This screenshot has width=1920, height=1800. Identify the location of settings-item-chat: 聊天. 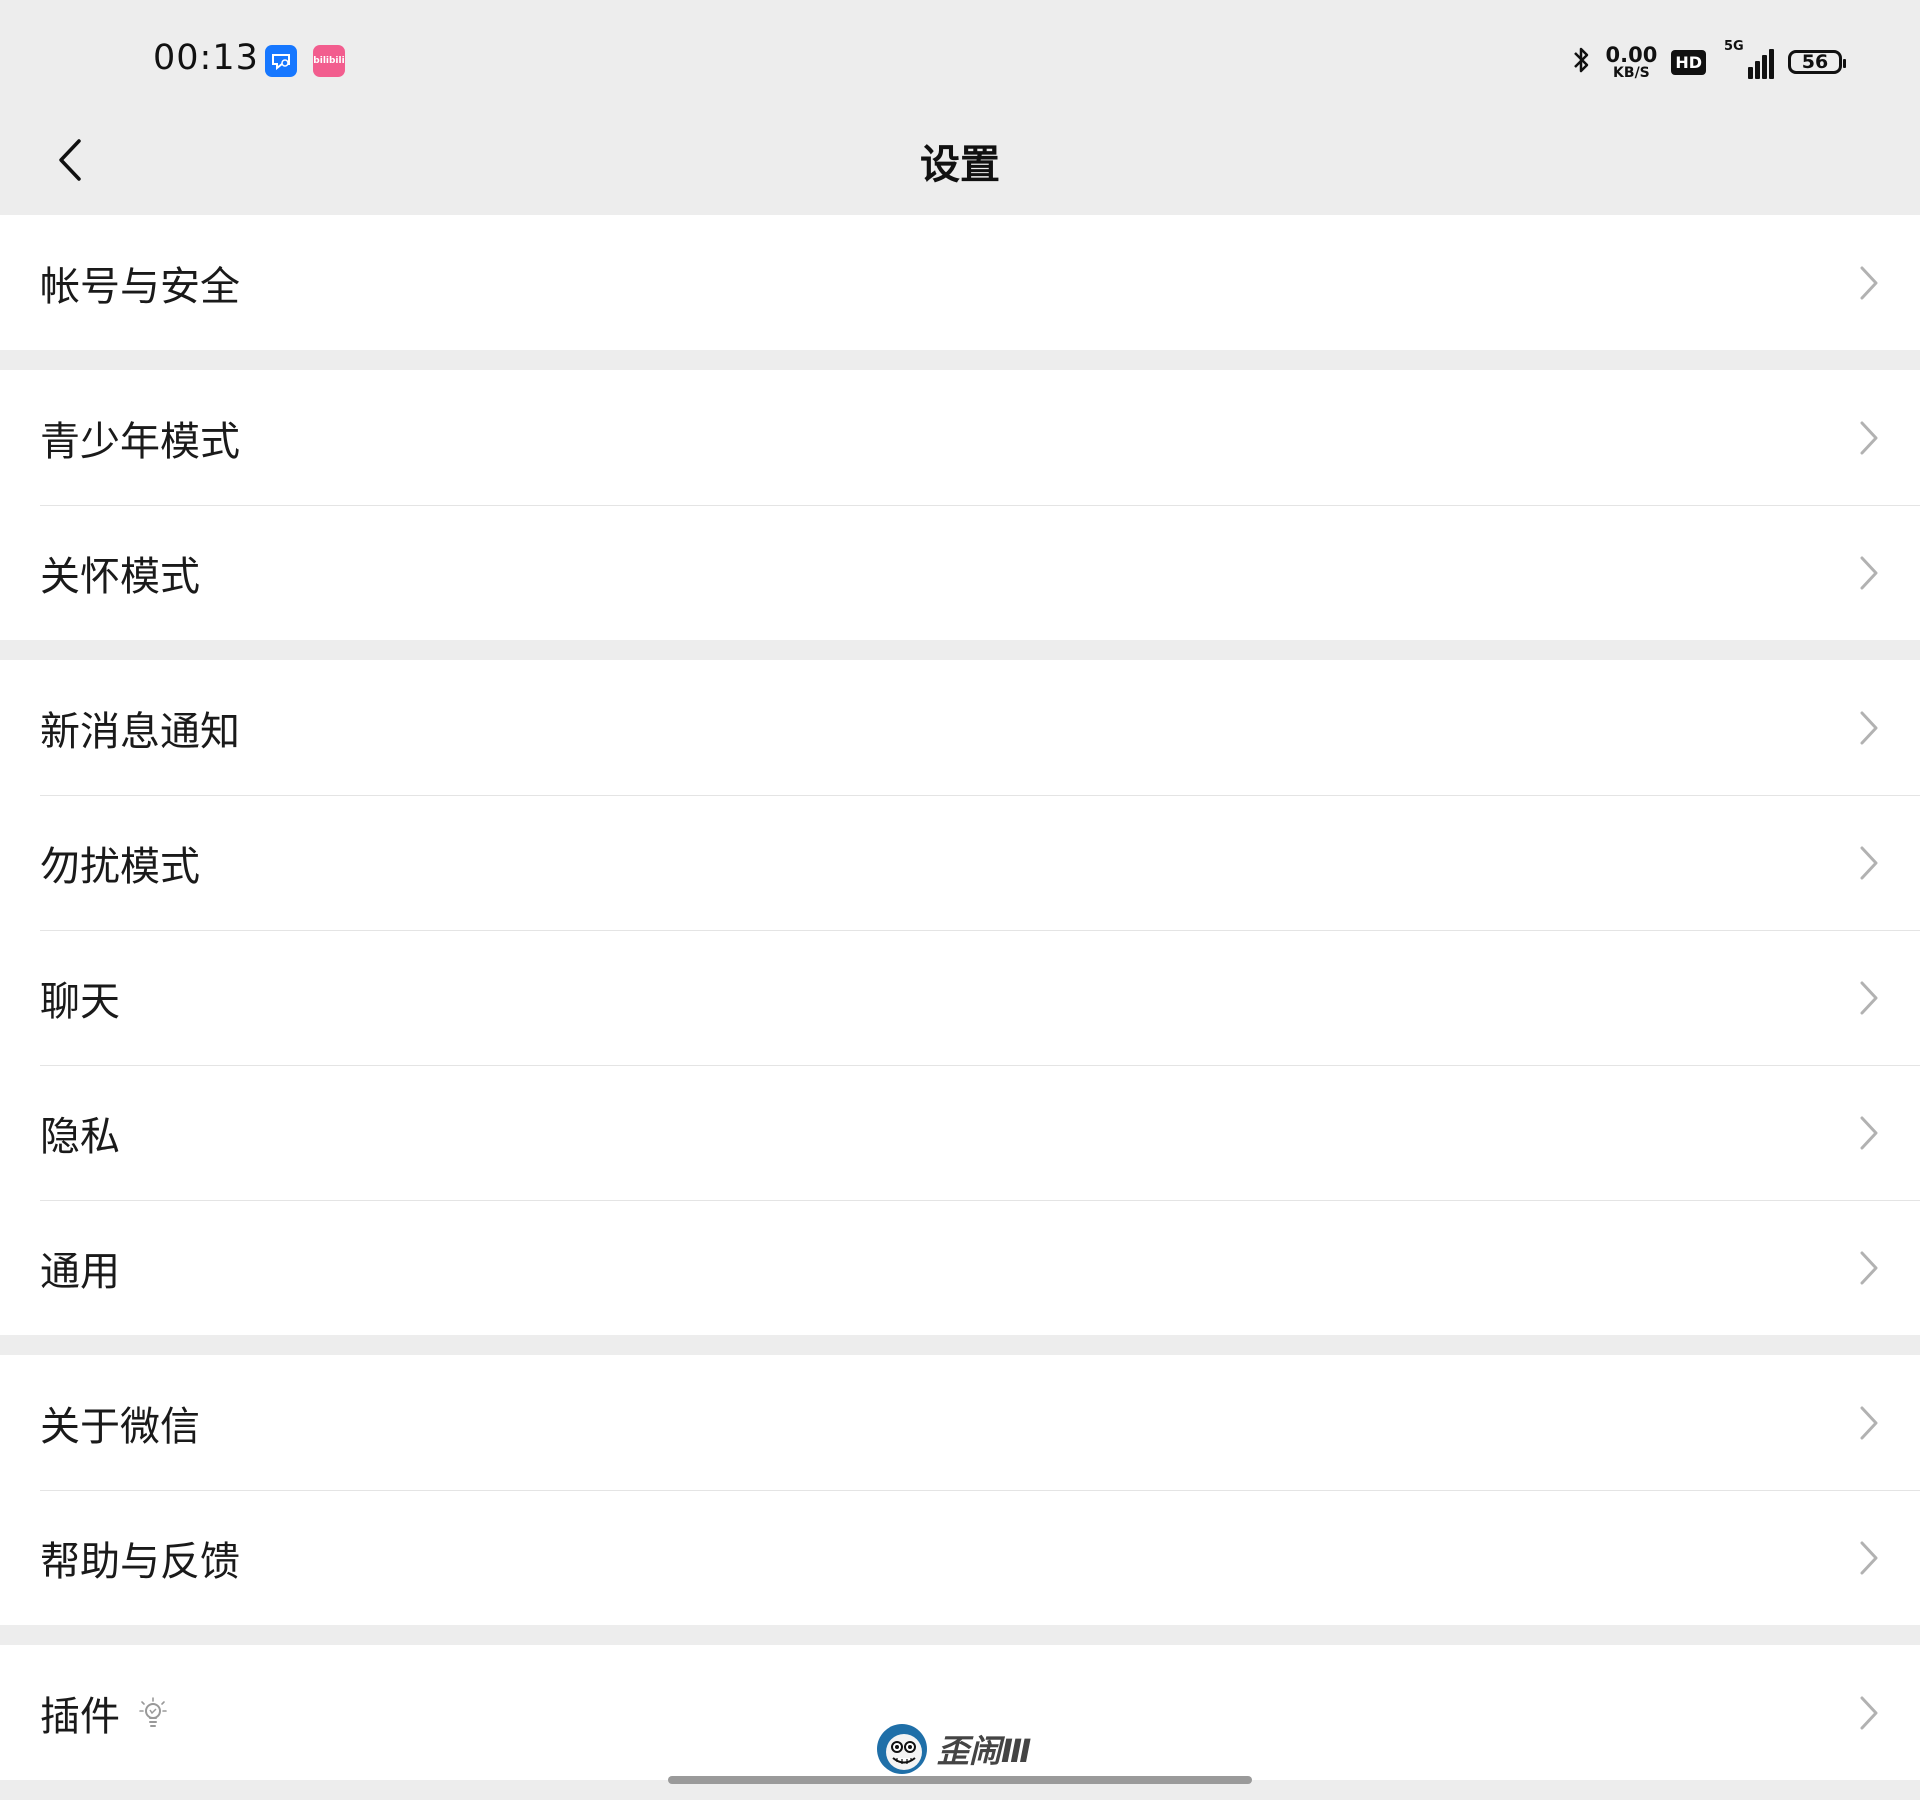
(960, 997).